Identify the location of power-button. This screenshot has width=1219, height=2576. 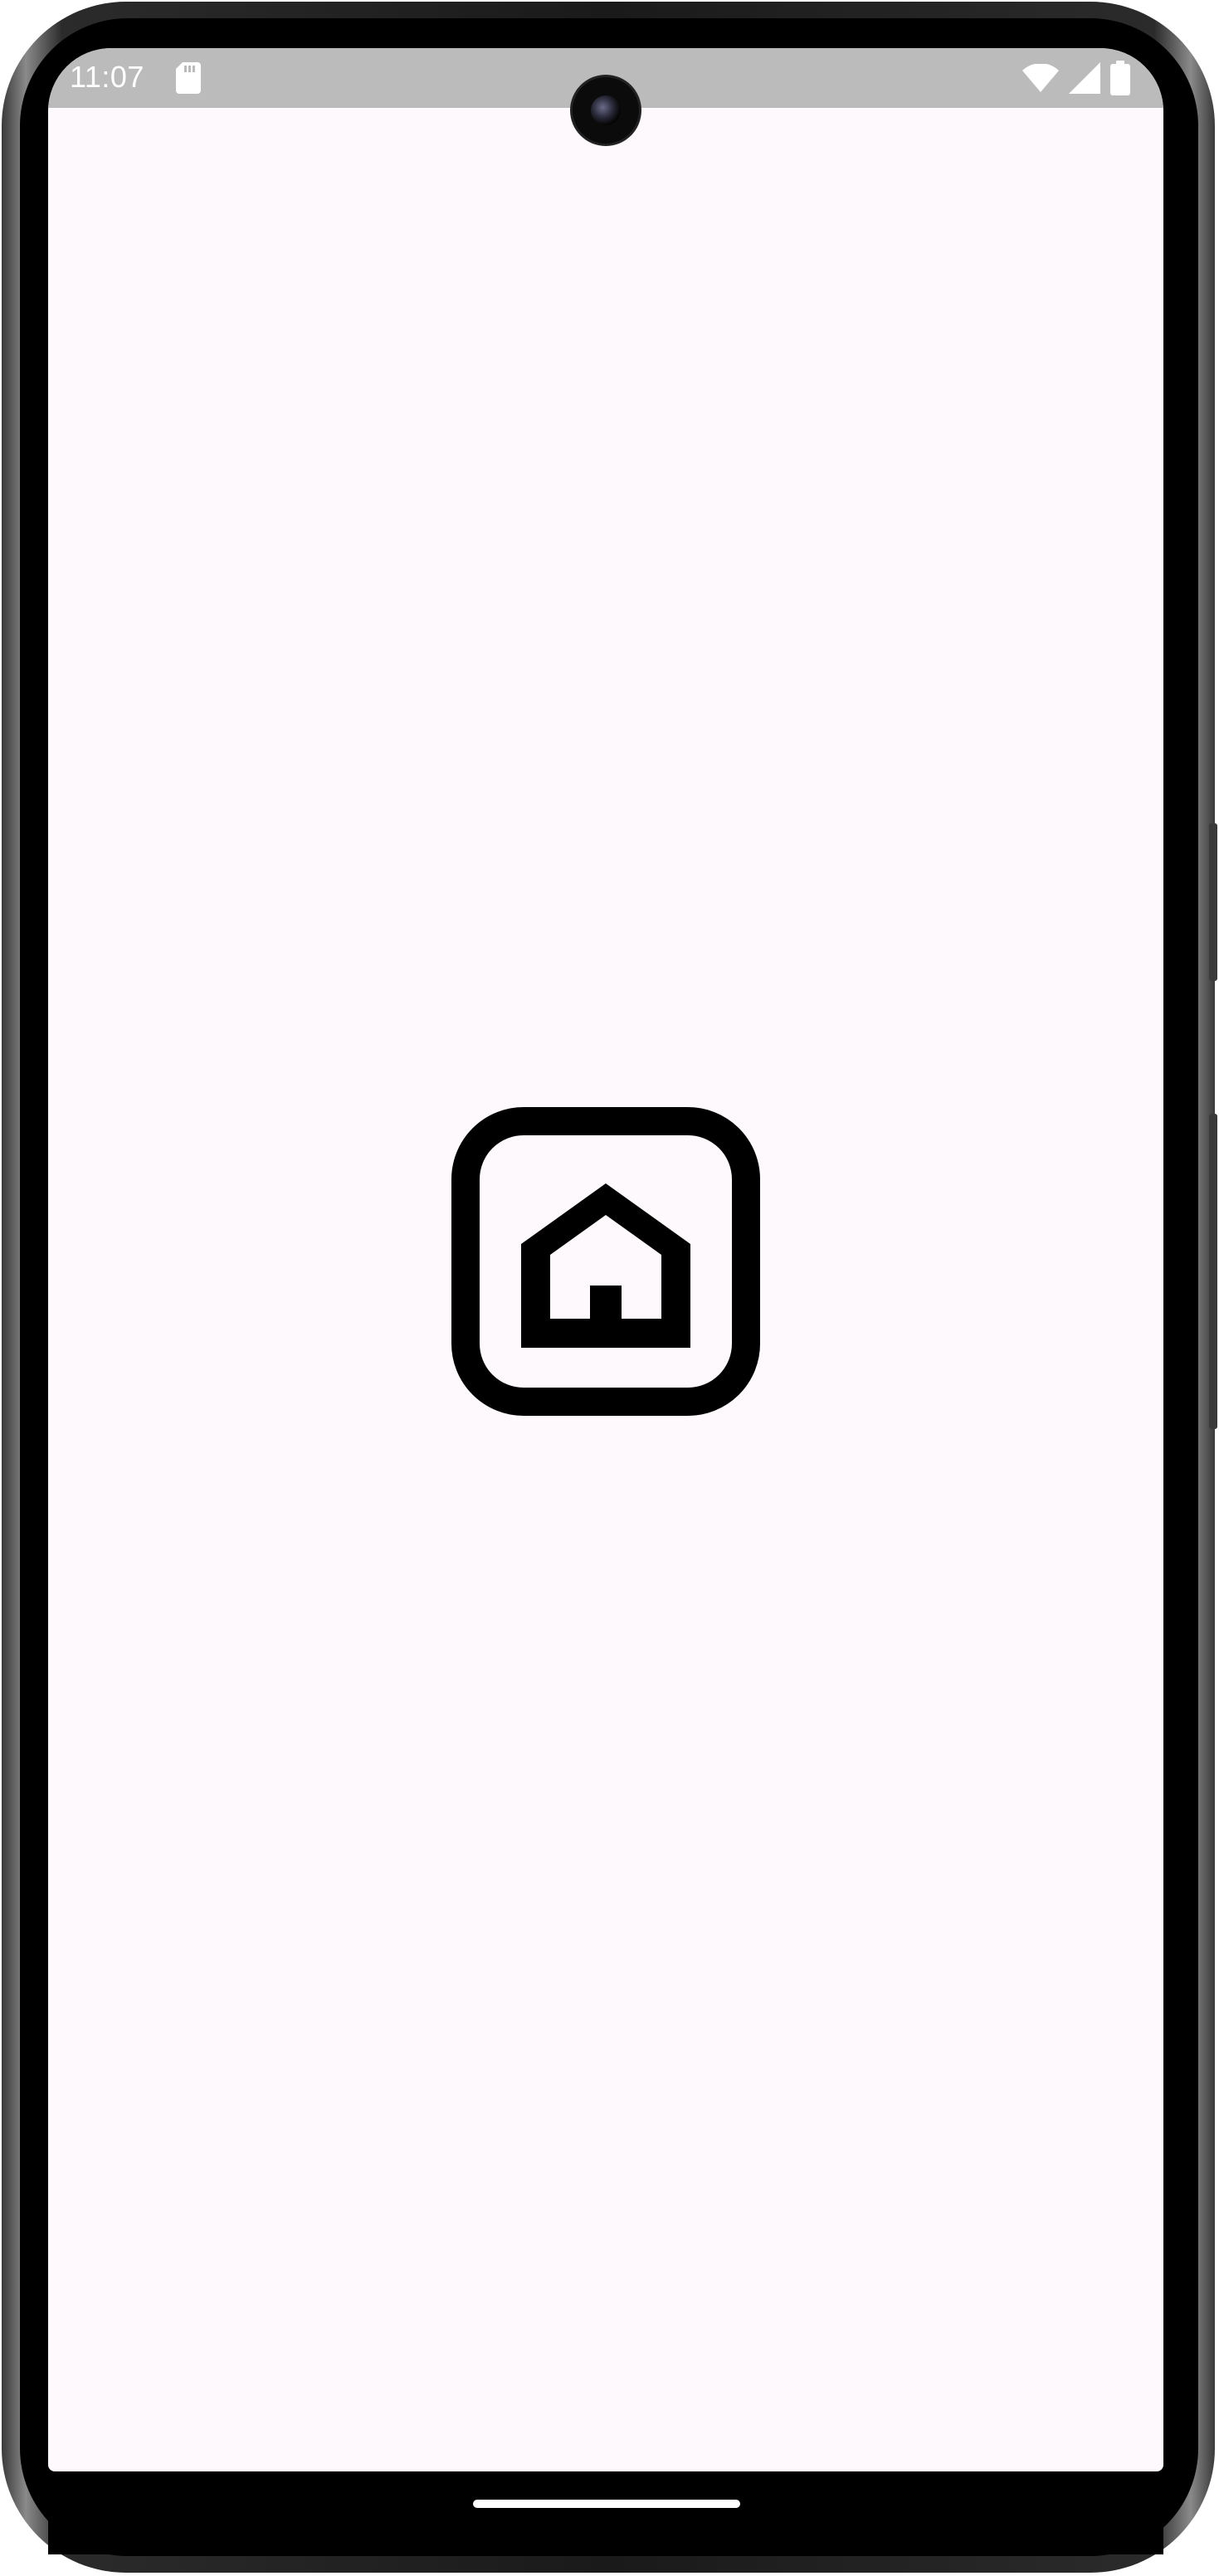
(1213, 1272).